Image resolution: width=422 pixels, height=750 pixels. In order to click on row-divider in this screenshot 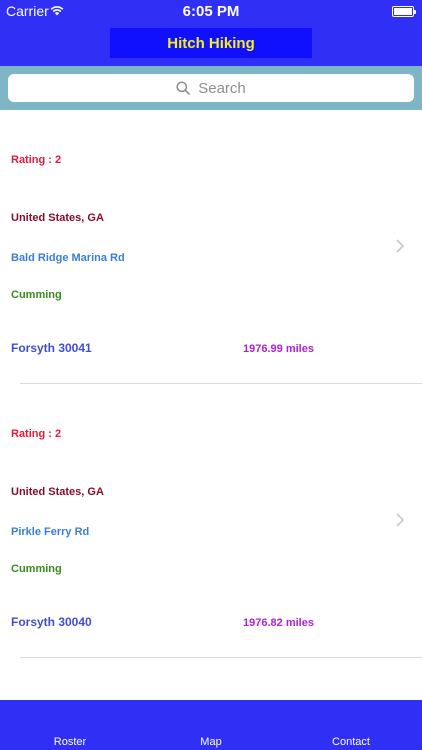, I will do `click(221, 657)`.